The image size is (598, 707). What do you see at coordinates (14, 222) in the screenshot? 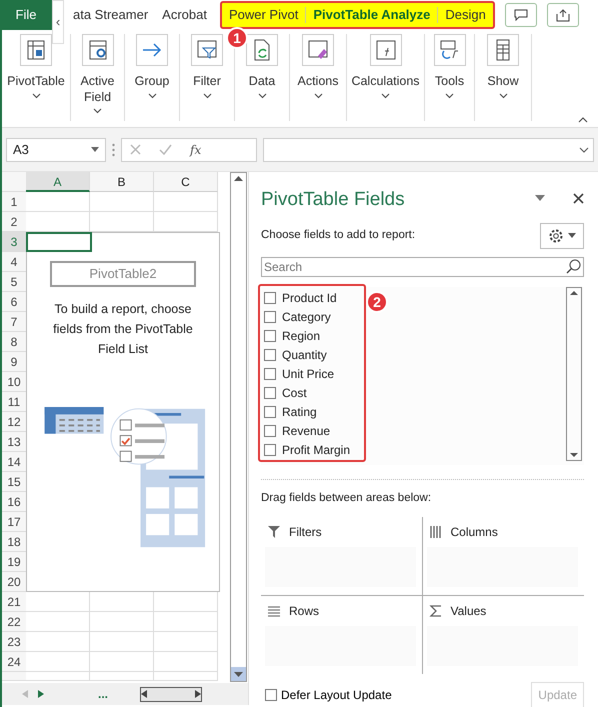
I see `row-header: 2` at bounding box center [14, 222].